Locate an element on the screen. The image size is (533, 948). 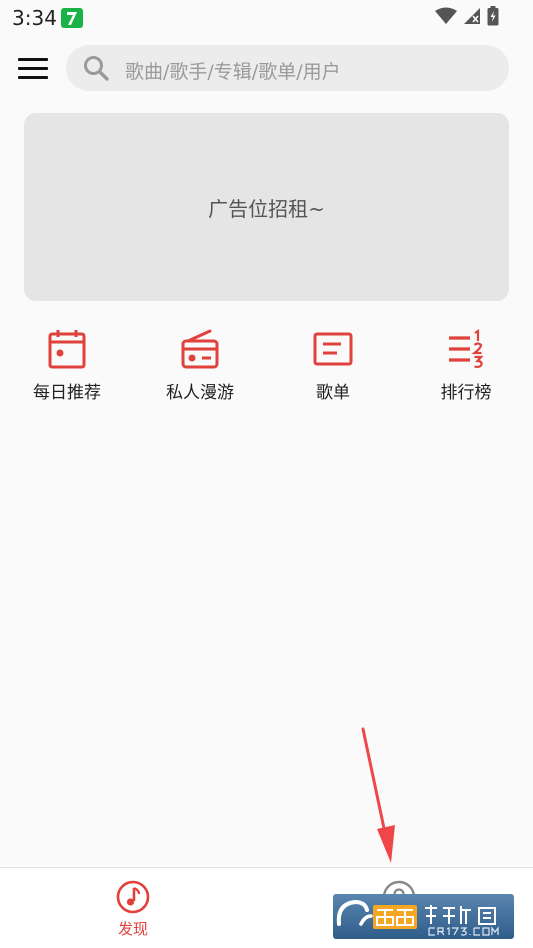
search-icon is located at coordinates (96, 68).